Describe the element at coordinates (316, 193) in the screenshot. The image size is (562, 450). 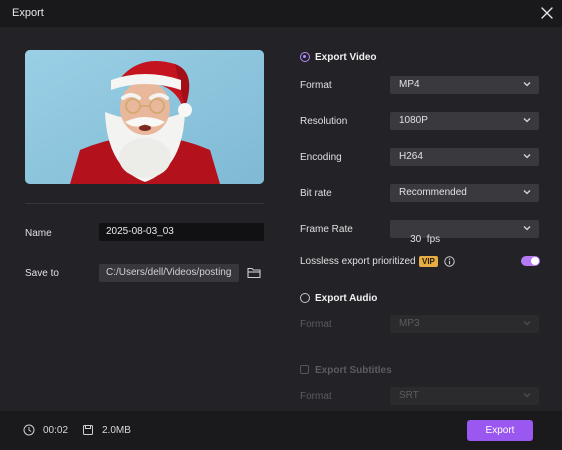
I see `bit-rate-label: Bit rate` at that location.